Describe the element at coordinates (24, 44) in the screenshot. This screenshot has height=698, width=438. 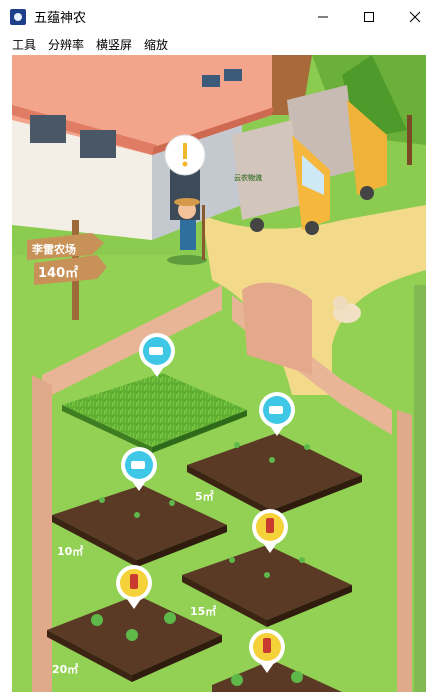
I see `menu-tools: 工具` at that location.